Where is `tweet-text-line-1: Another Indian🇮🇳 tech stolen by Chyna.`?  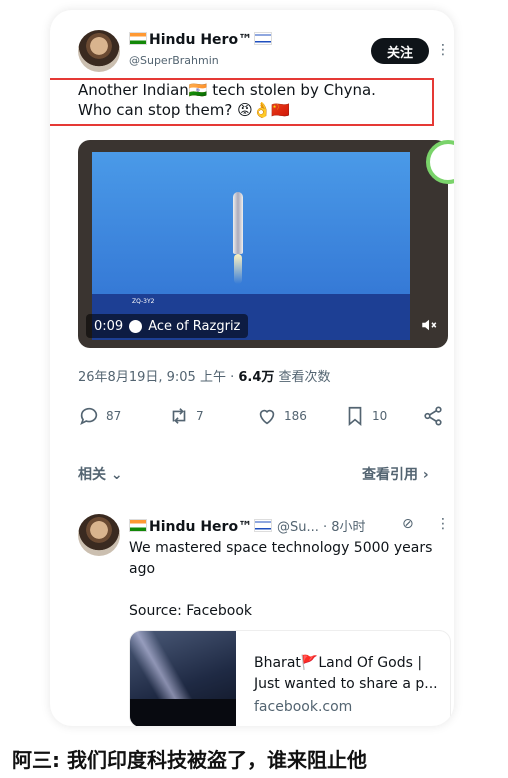
tweet-text-line-1: Another Indian🇮🇳 tech stolen by Chyna. is located at coordinates (227, 90).